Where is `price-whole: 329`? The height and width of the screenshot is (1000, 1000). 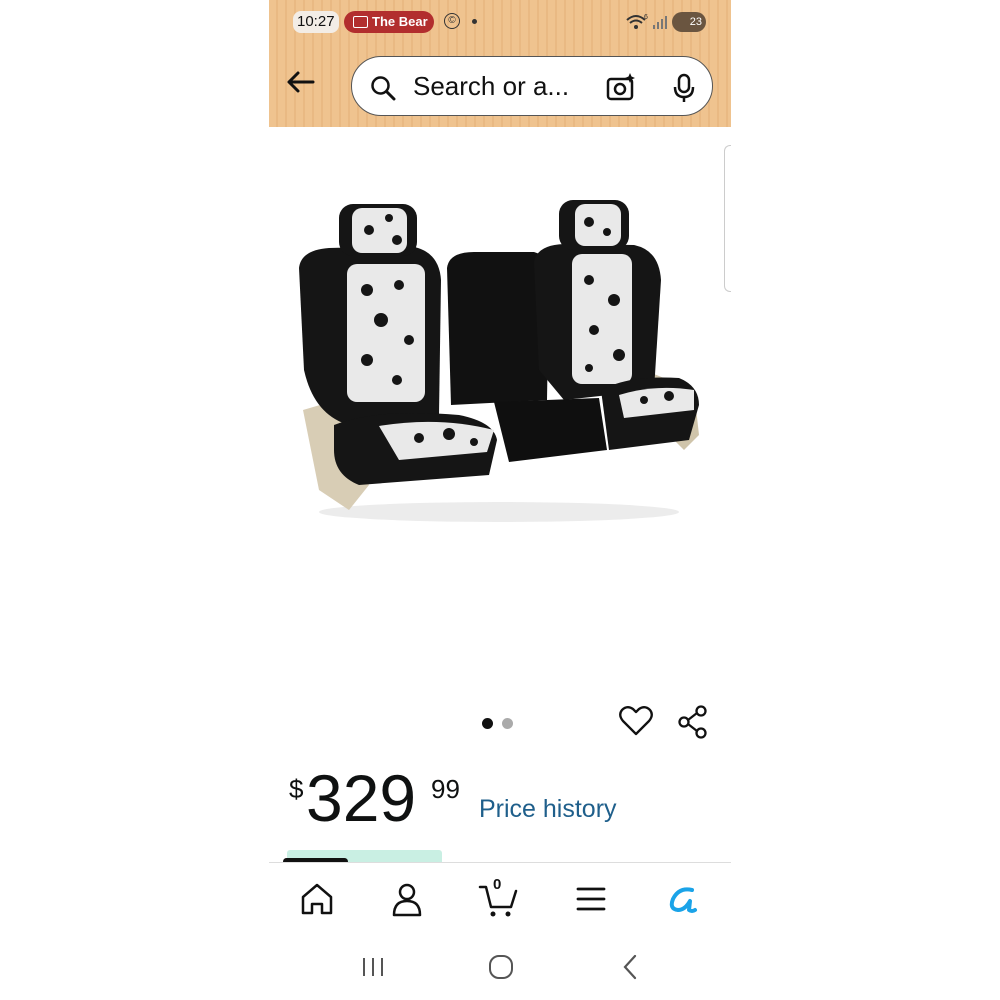 price-whole: 329 is located at coordinates (361, 798).